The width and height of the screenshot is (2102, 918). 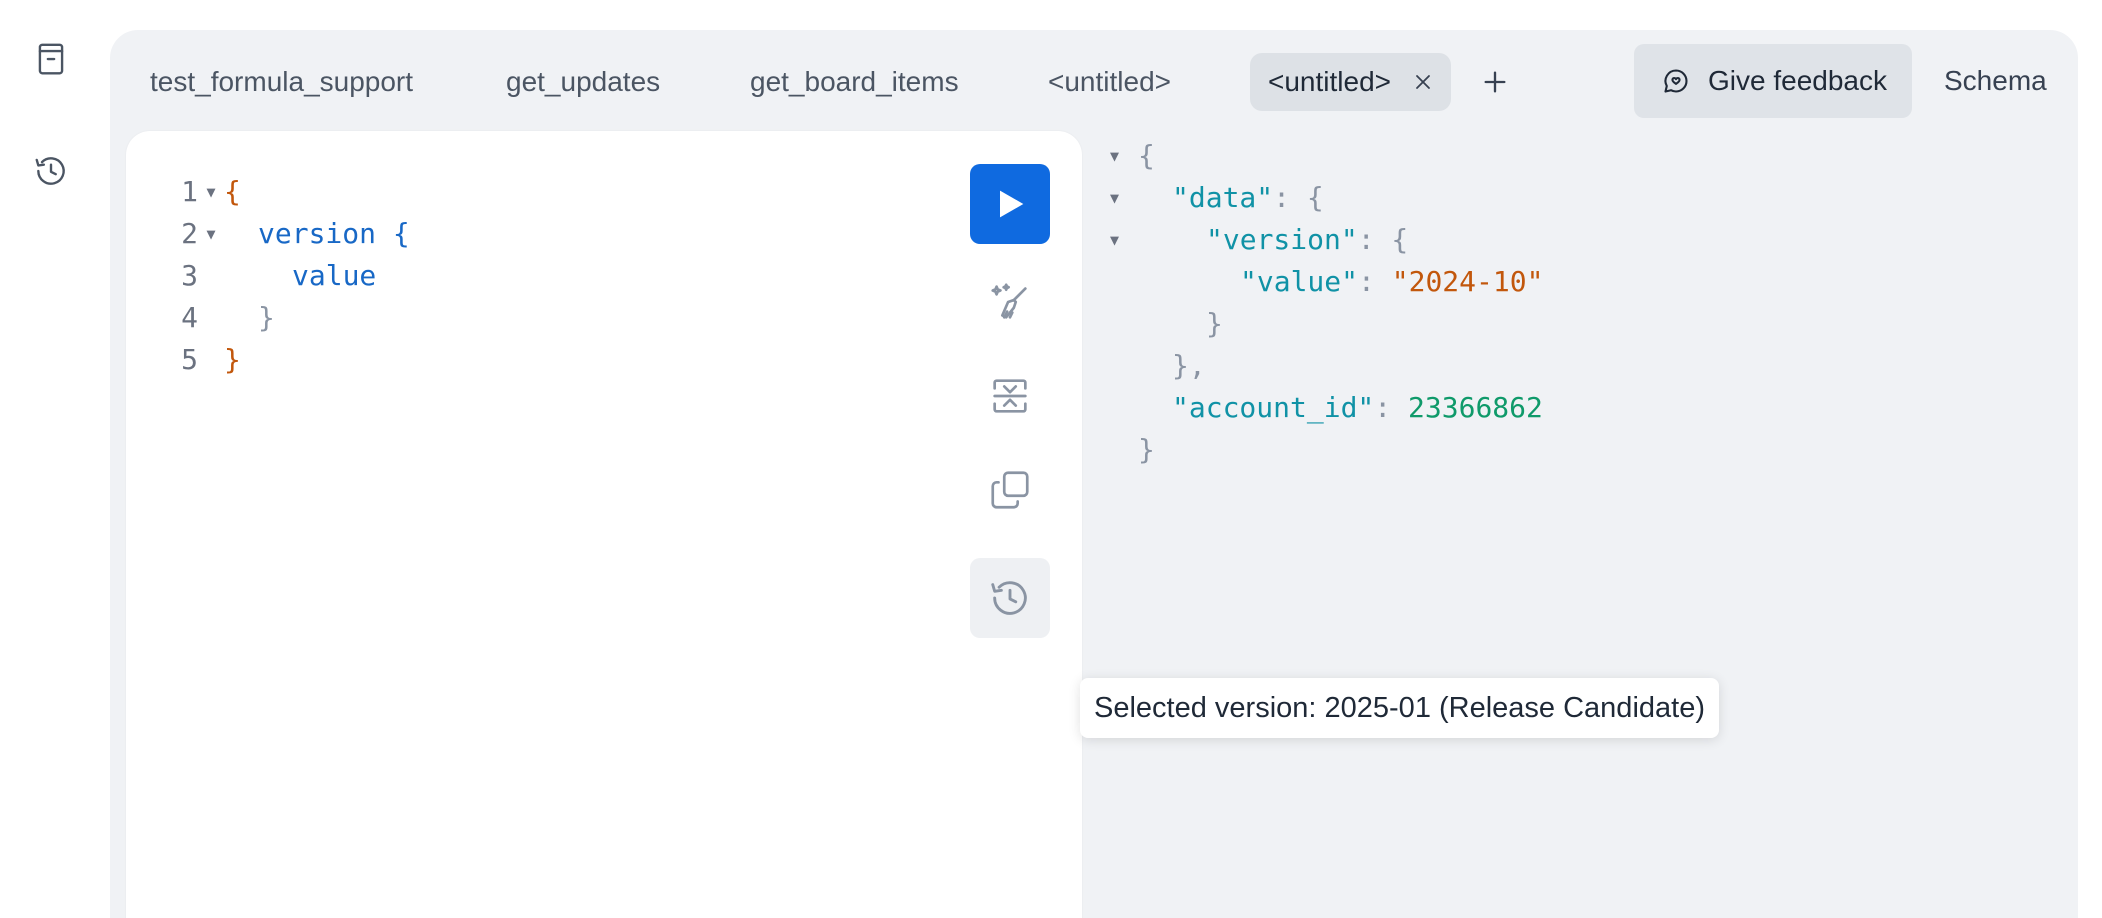 I want to click on schema-label: Schema, so click(x=1995, y=80).